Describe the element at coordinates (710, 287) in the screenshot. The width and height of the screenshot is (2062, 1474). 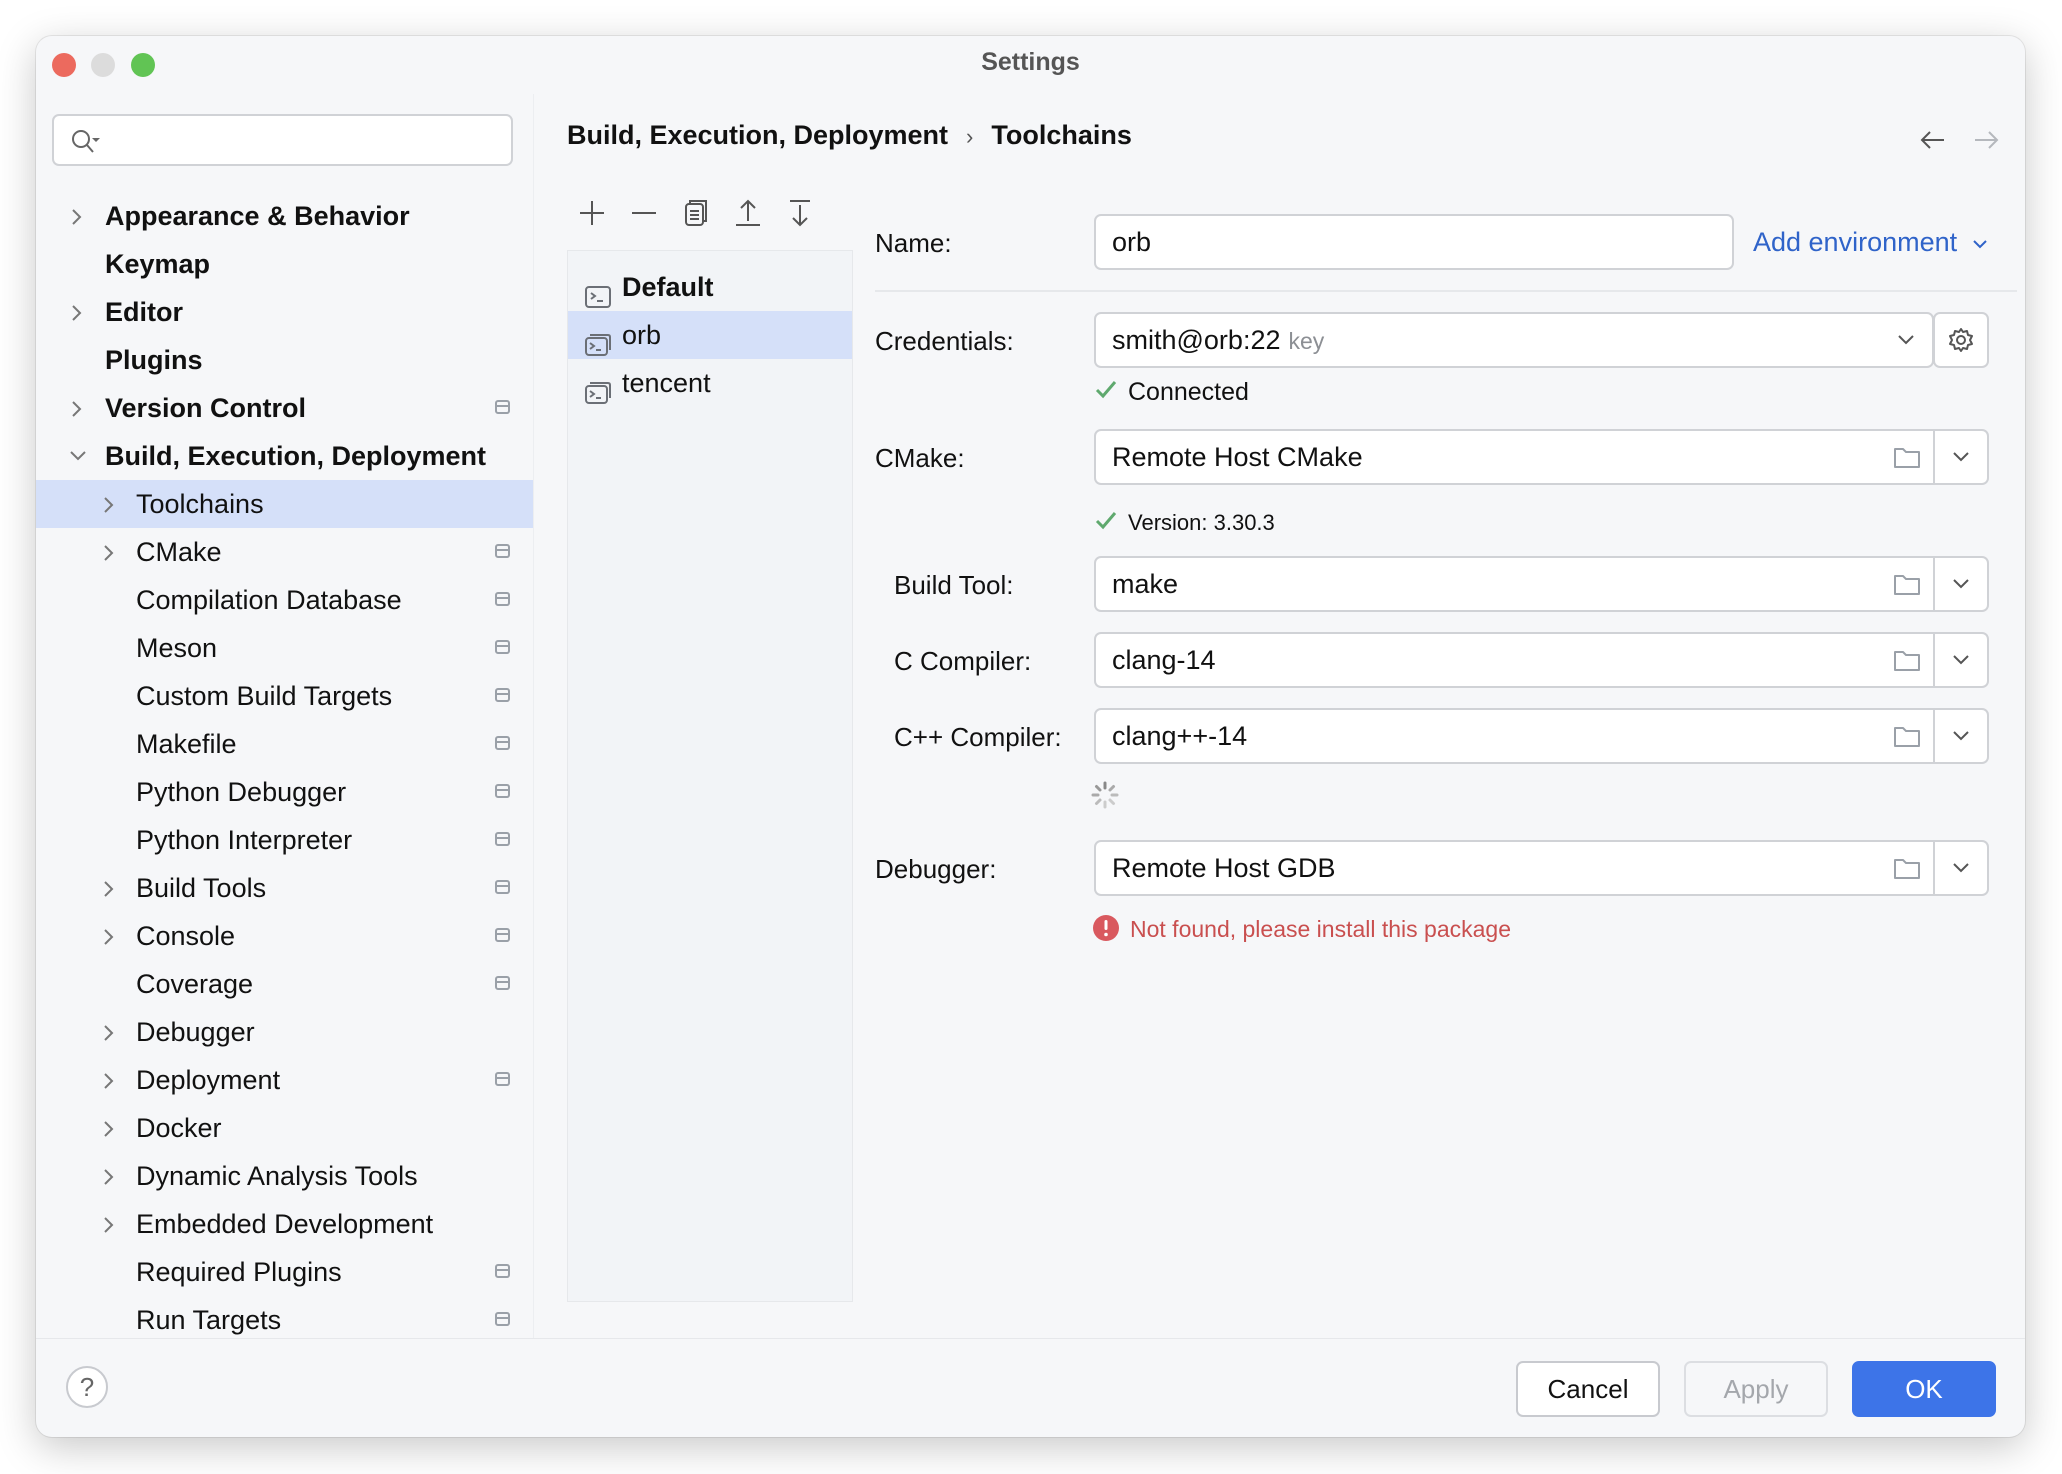
I see `toolchain-item: Default` at that location.